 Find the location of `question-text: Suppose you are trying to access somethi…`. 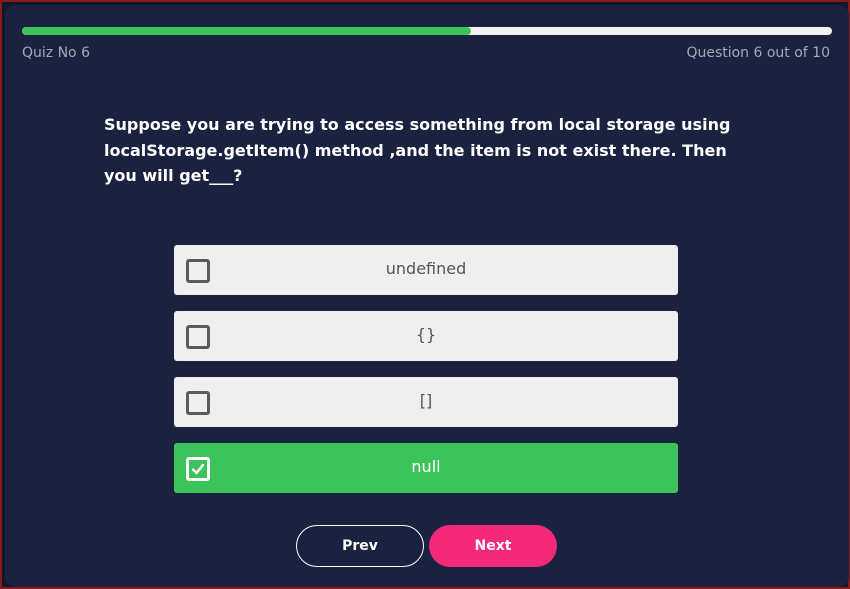

question-text: Suppose you are trying to access somethi… is located at coordinates (417, 150).